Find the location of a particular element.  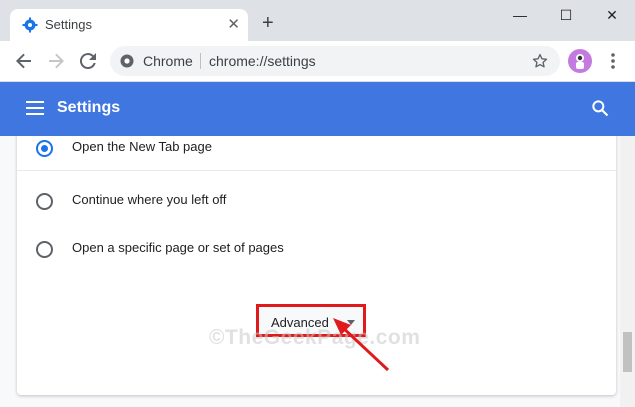

window-close-button: ✕ is located at coordinates (612, 15).